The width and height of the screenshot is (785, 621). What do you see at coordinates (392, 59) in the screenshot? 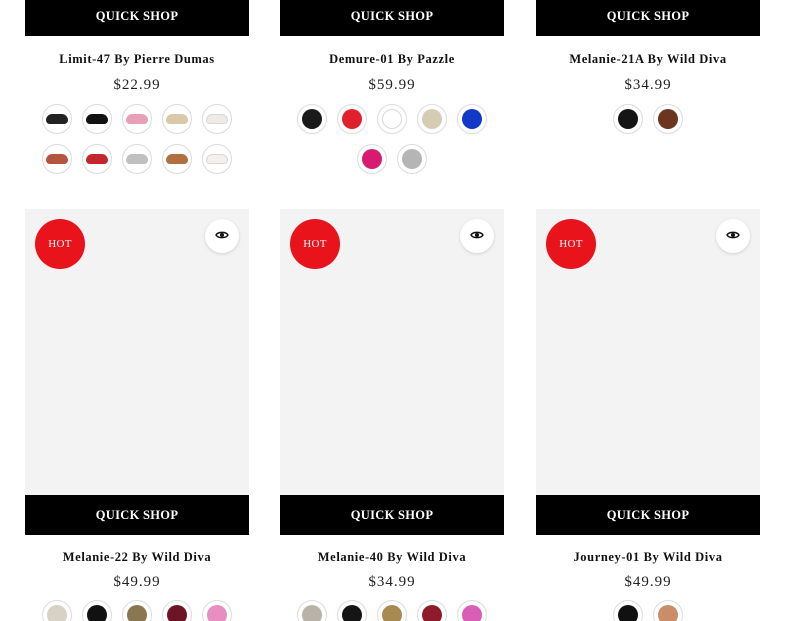
I see `product-title: Demure-01 By Pazzle` at bounding box center [392, 59].